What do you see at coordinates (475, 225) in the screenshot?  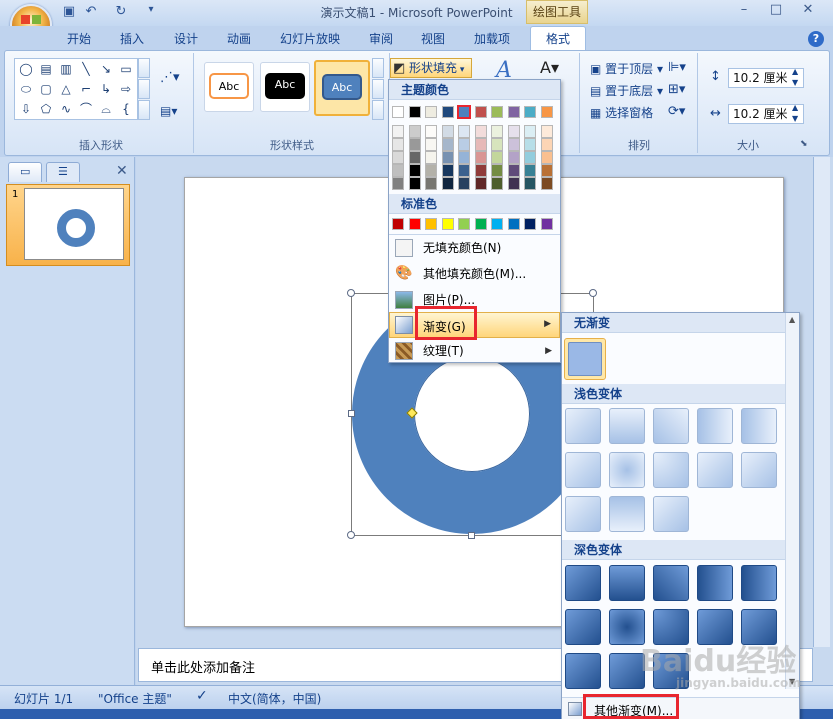 I see `standard-color-row` at bounding box center [475, 225].